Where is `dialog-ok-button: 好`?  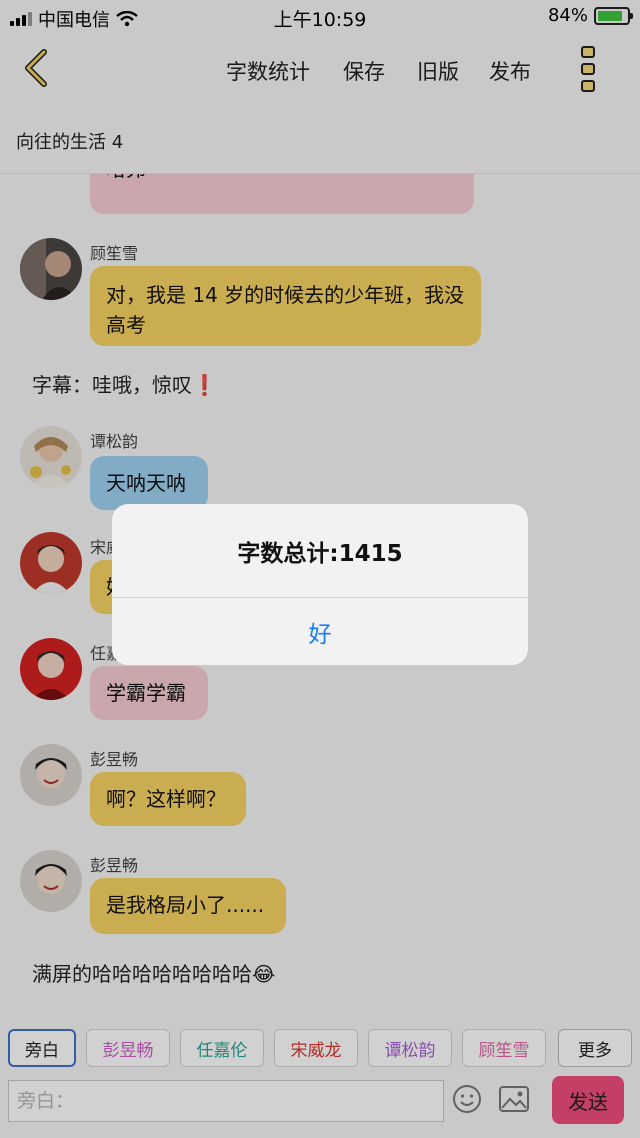 dialog-ok-button: 好 is located at coordinates (320, 631).